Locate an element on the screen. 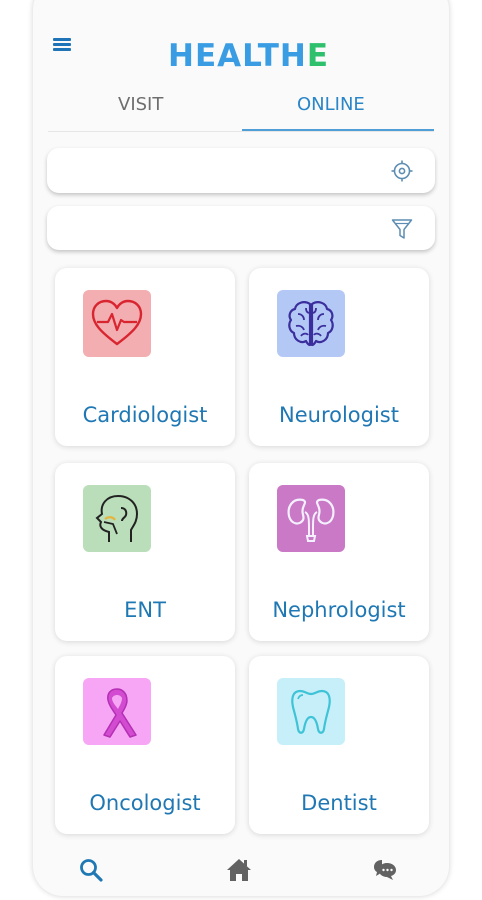  brain-icon is located at coordinates (311, 323).